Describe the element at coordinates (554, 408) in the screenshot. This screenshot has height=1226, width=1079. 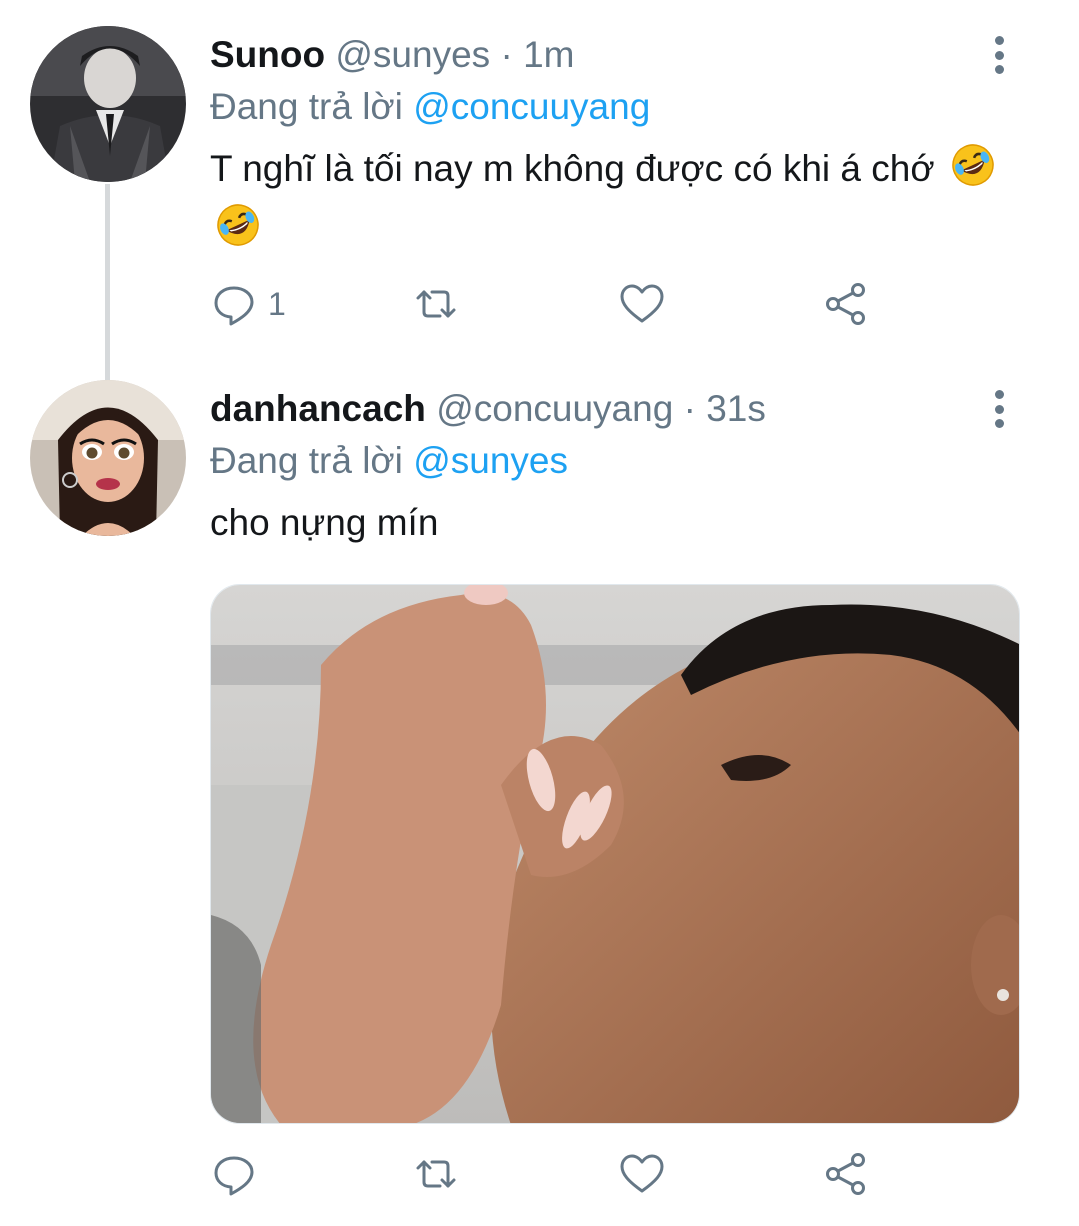
I see `user-handle: @concuuyang` at that location.